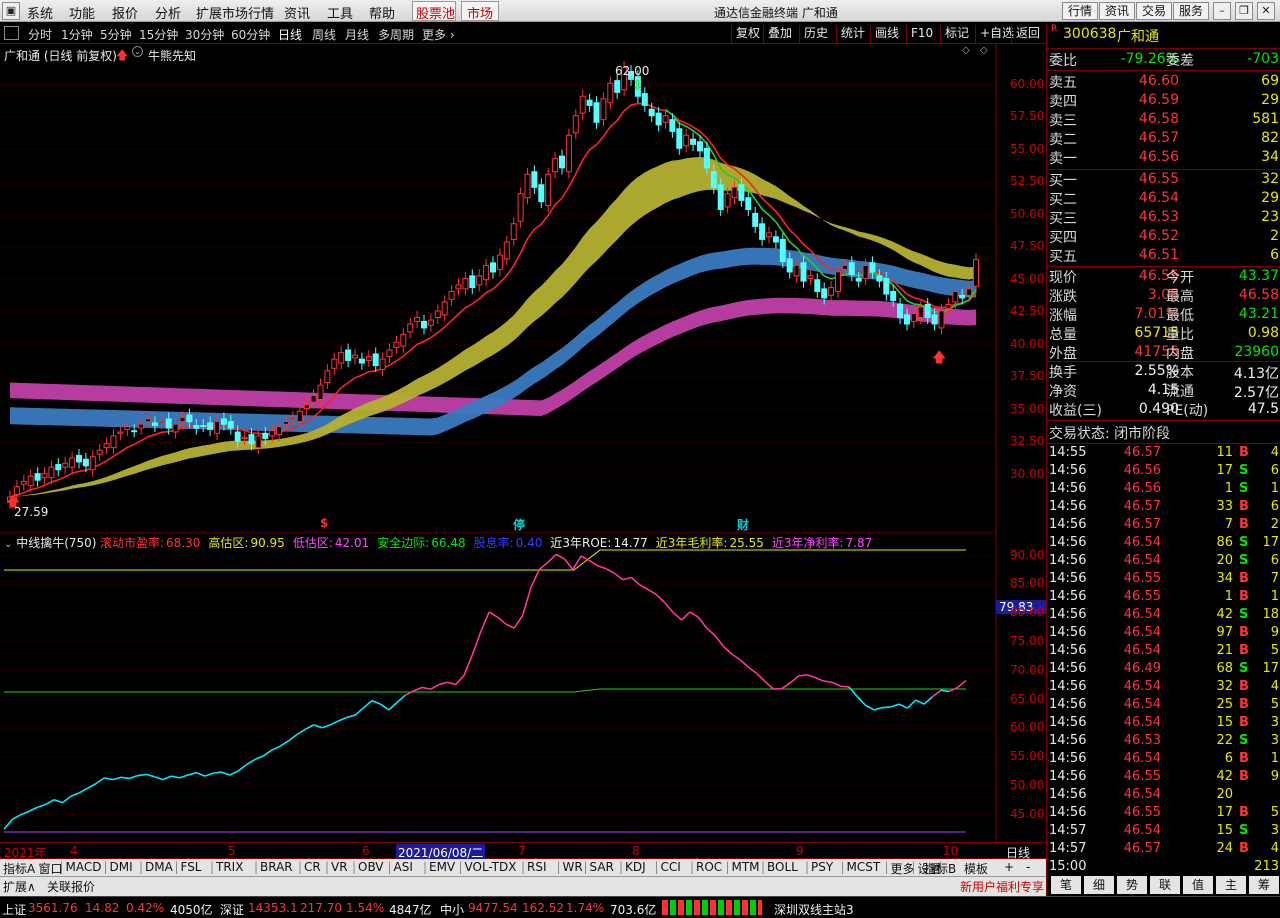 The height and width of the screenshot is (918, 1280). What do you see at coordinates (1231, 885) in the screenshot?
I see `side-tab: 主` at bounding box center [1231, 885].